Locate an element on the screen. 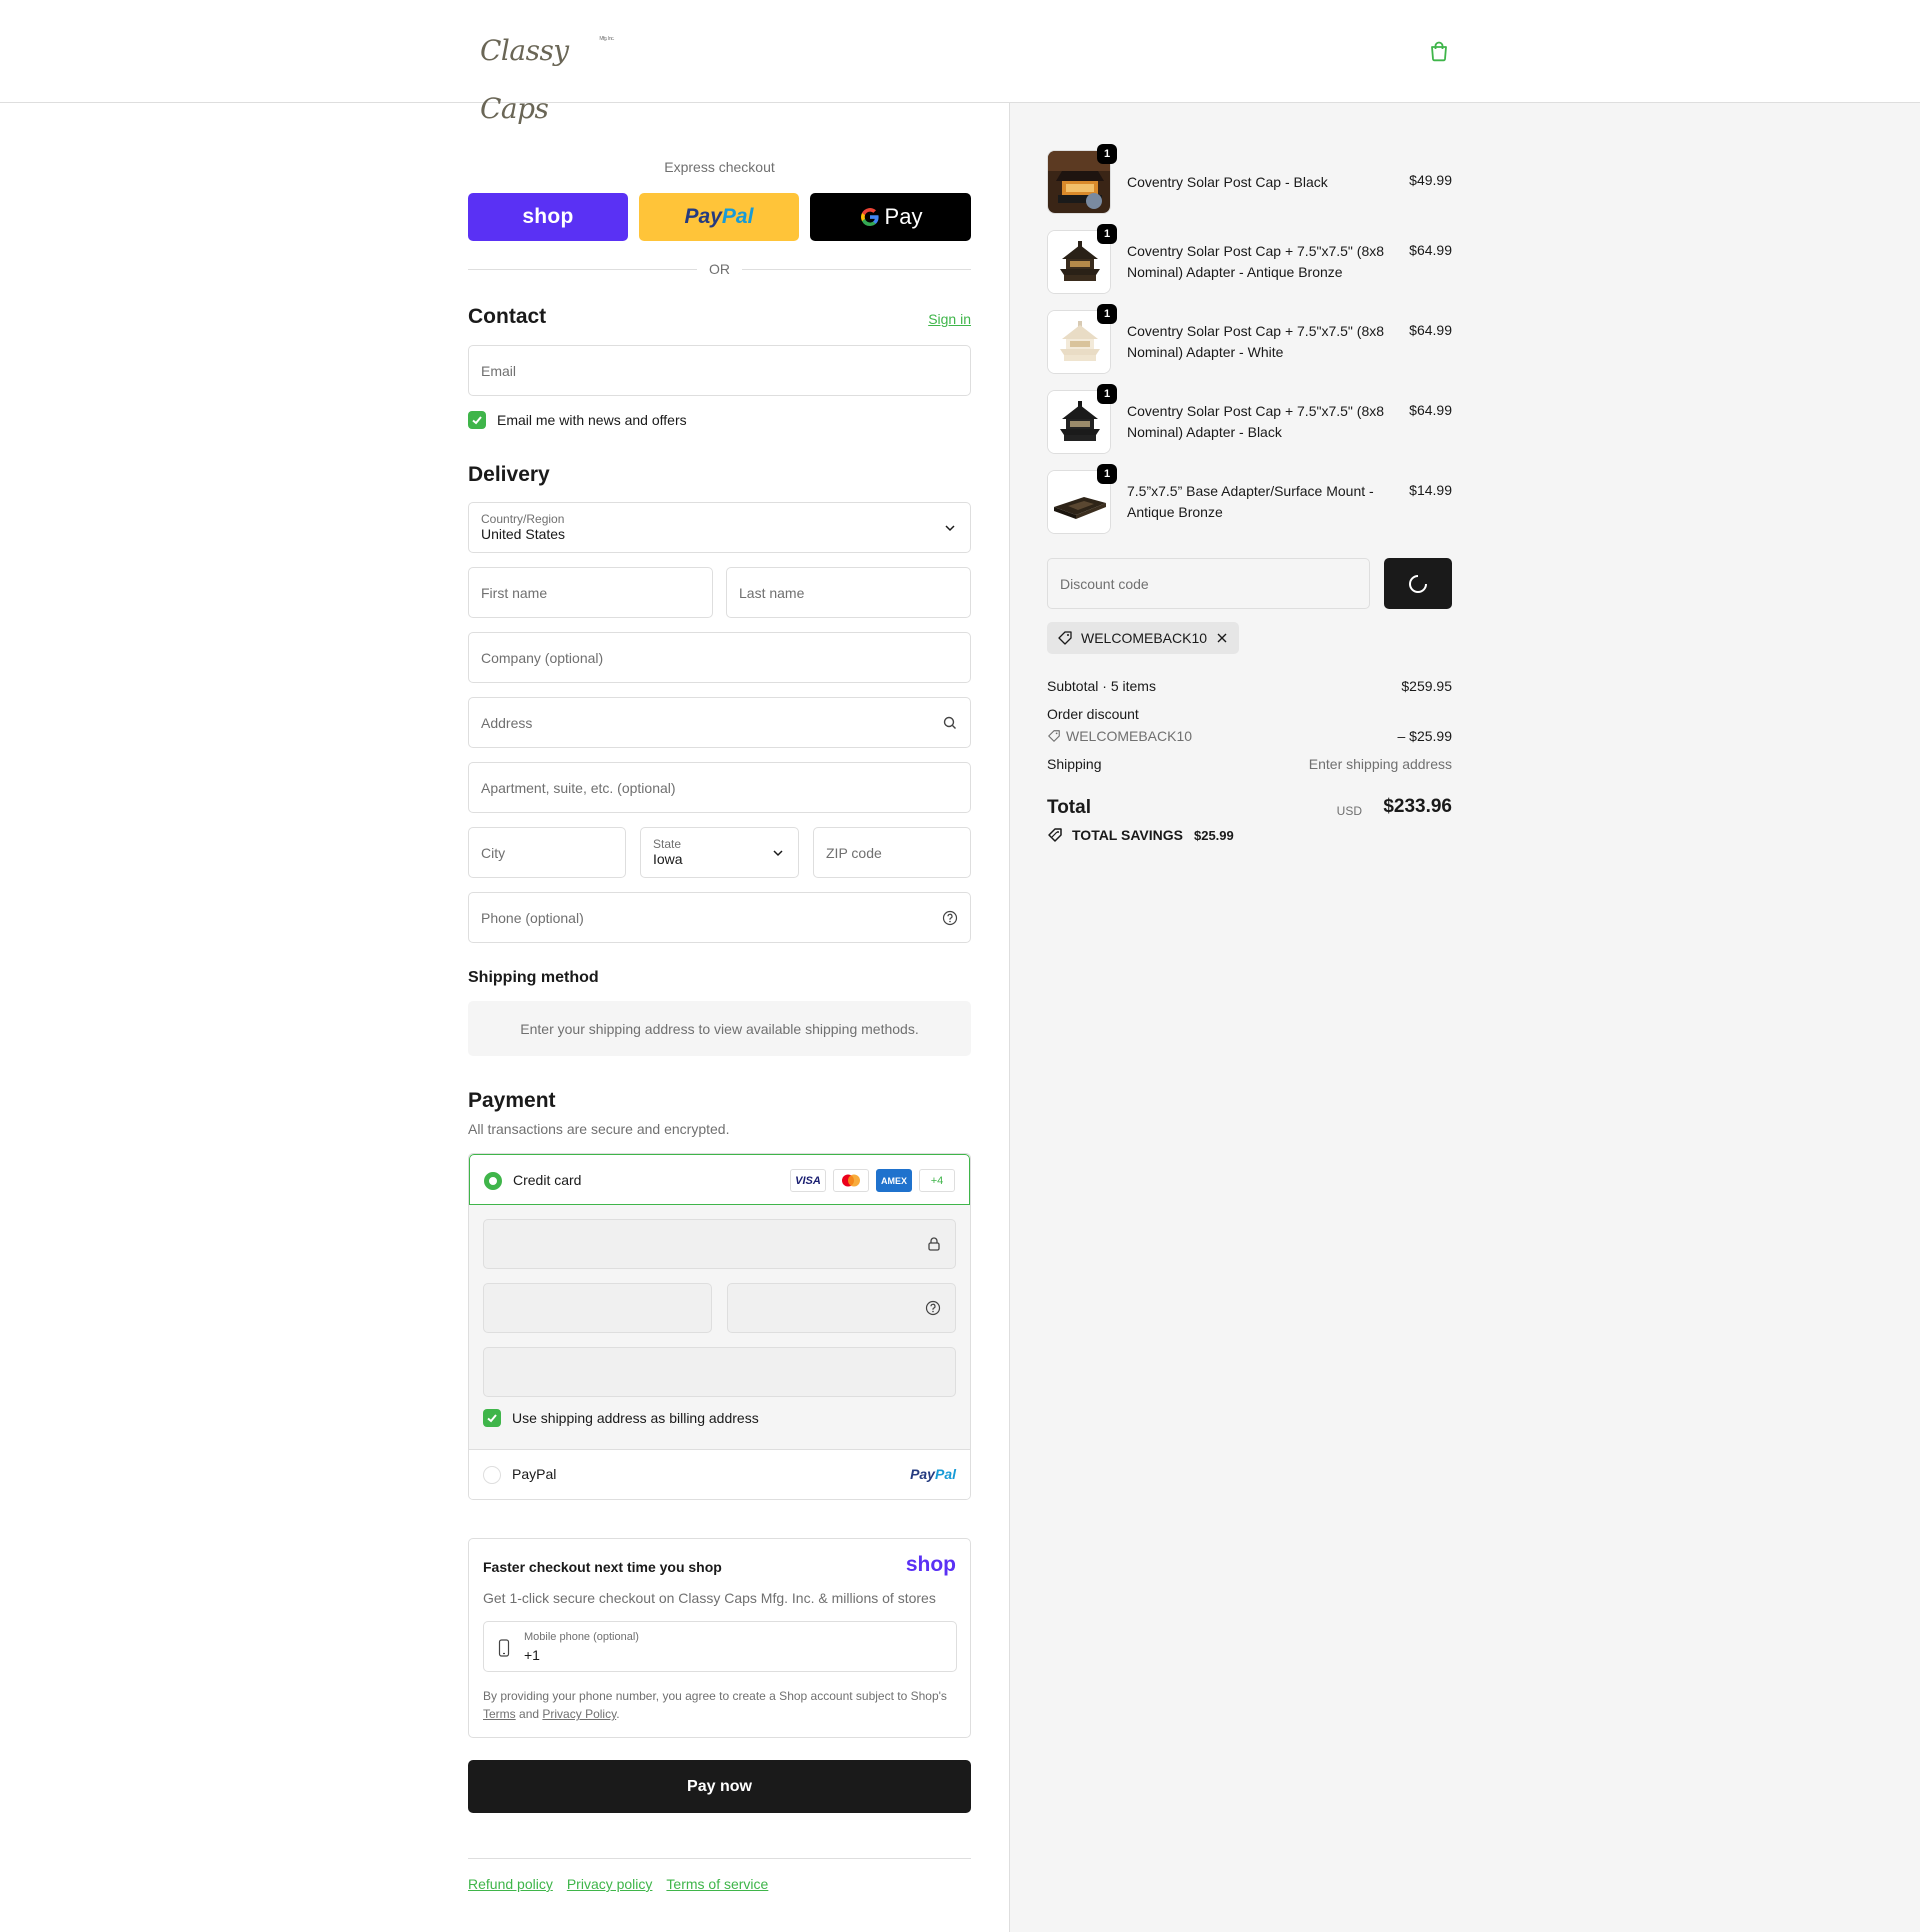  tag-icon is located at coordinates (1054, 736).